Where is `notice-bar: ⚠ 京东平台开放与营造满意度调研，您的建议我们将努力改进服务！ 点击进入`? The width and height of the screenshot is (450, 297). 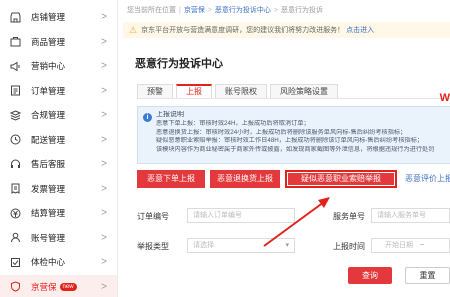
notice-bar: ⚠ 京东平台开放与营造满意度调研，您的建议我们将努力改进服务！ 点击进入 is located at coordinates (286, 30).